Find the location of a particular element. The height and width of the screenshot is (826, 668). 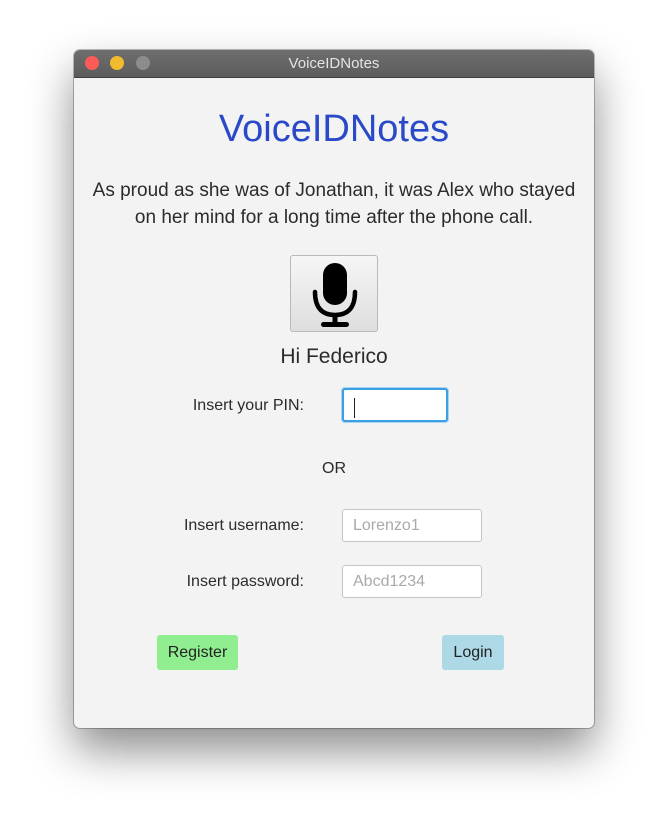

login-button: Login is located at coordinates (473, 652).